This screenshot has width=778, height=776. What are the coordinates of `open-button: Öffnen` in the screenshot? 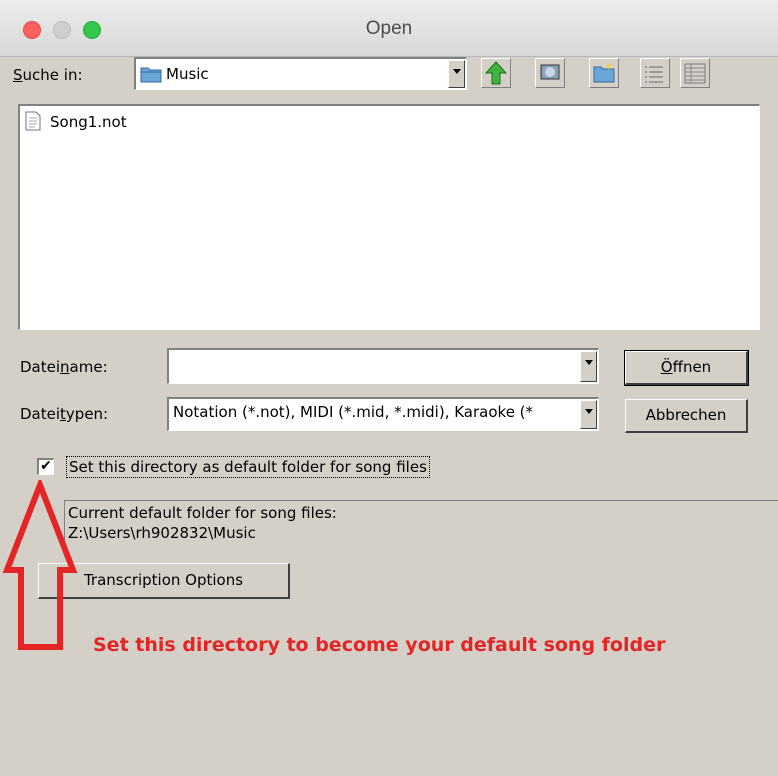 It's located at (686, 368).